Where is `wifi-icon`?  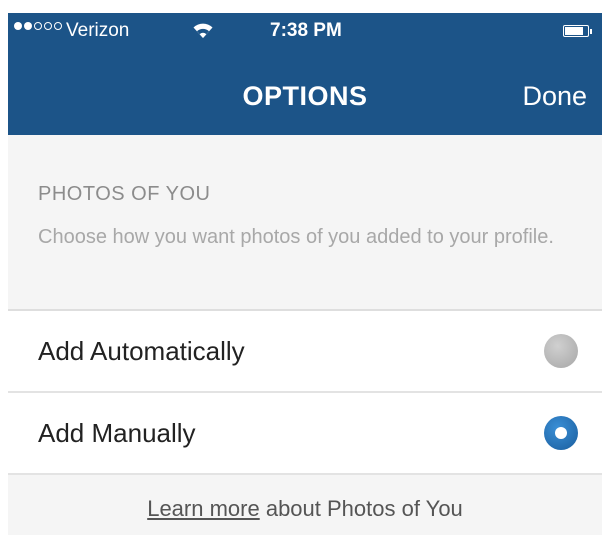
wifi-icon is located at coordinates (203, 33).